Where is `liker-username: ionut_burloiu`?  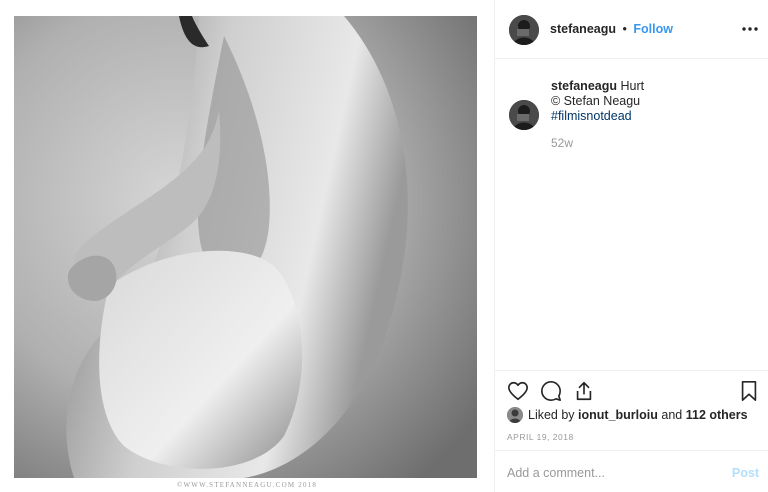
liker-username: ionut_burloiu is located at coordinates (618, 415).